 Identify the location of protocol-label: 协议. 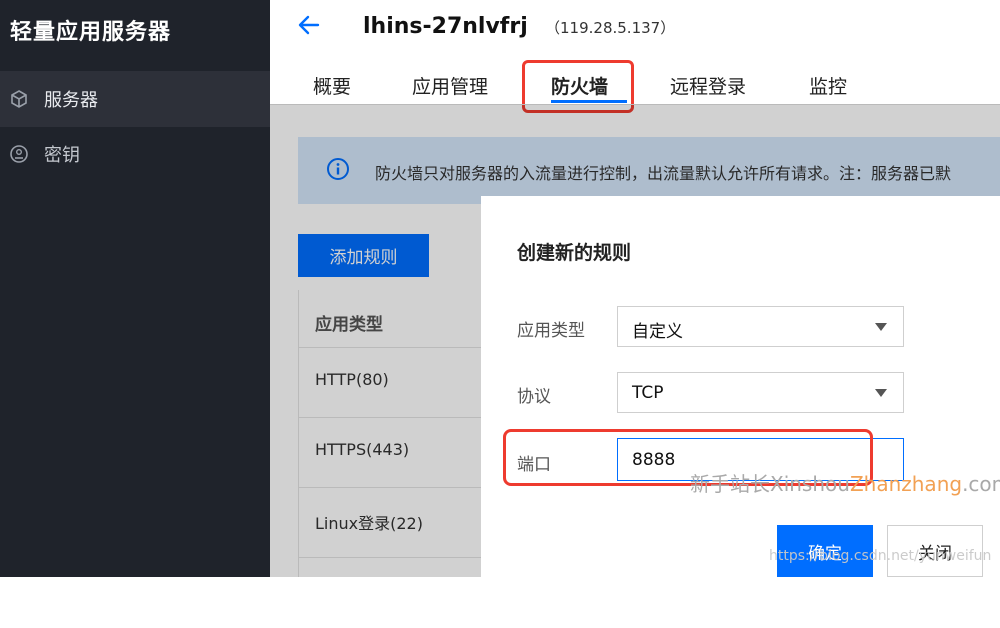
(534, 397).